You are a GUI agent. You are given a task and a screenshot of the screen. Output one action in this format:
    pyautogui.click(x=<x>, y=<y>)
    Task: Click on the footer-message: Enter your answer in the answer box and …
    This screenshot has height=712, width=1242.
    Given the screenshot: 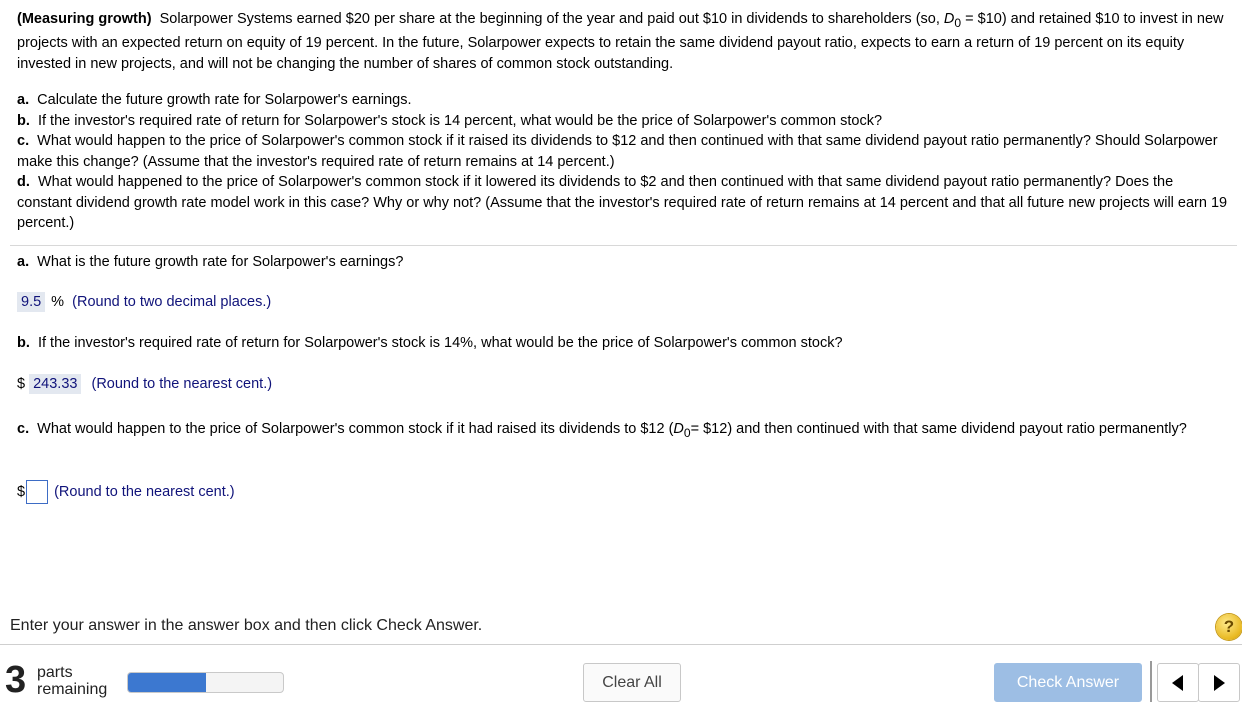 What is the action you would take?
    pyautogui.click(x=246, y=625)
    